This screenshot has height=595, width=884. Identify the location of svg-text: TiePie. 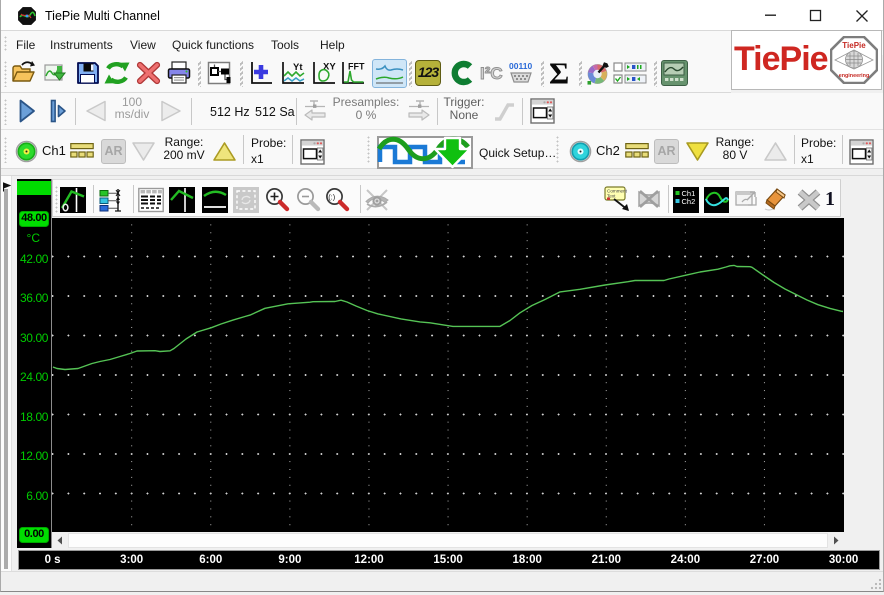
(854, 45).